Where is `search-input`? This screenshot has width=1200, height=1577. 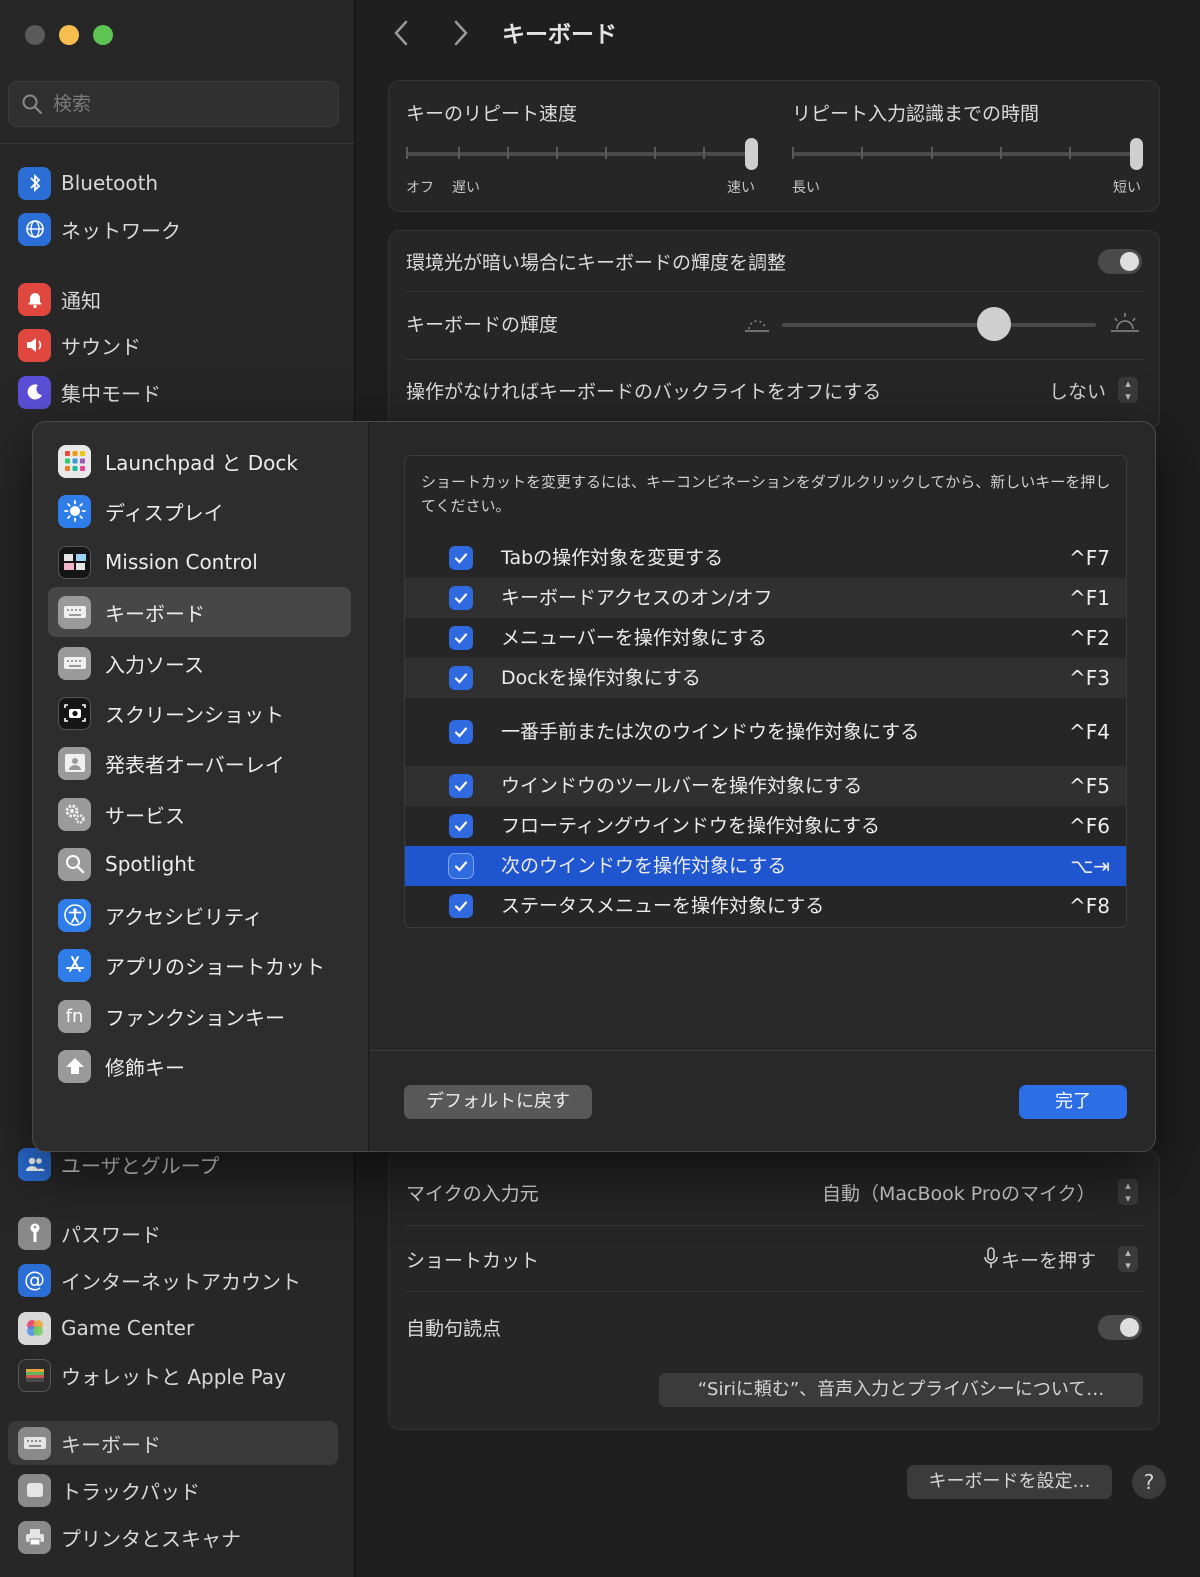 search-input is located at coordinates (193, 104).